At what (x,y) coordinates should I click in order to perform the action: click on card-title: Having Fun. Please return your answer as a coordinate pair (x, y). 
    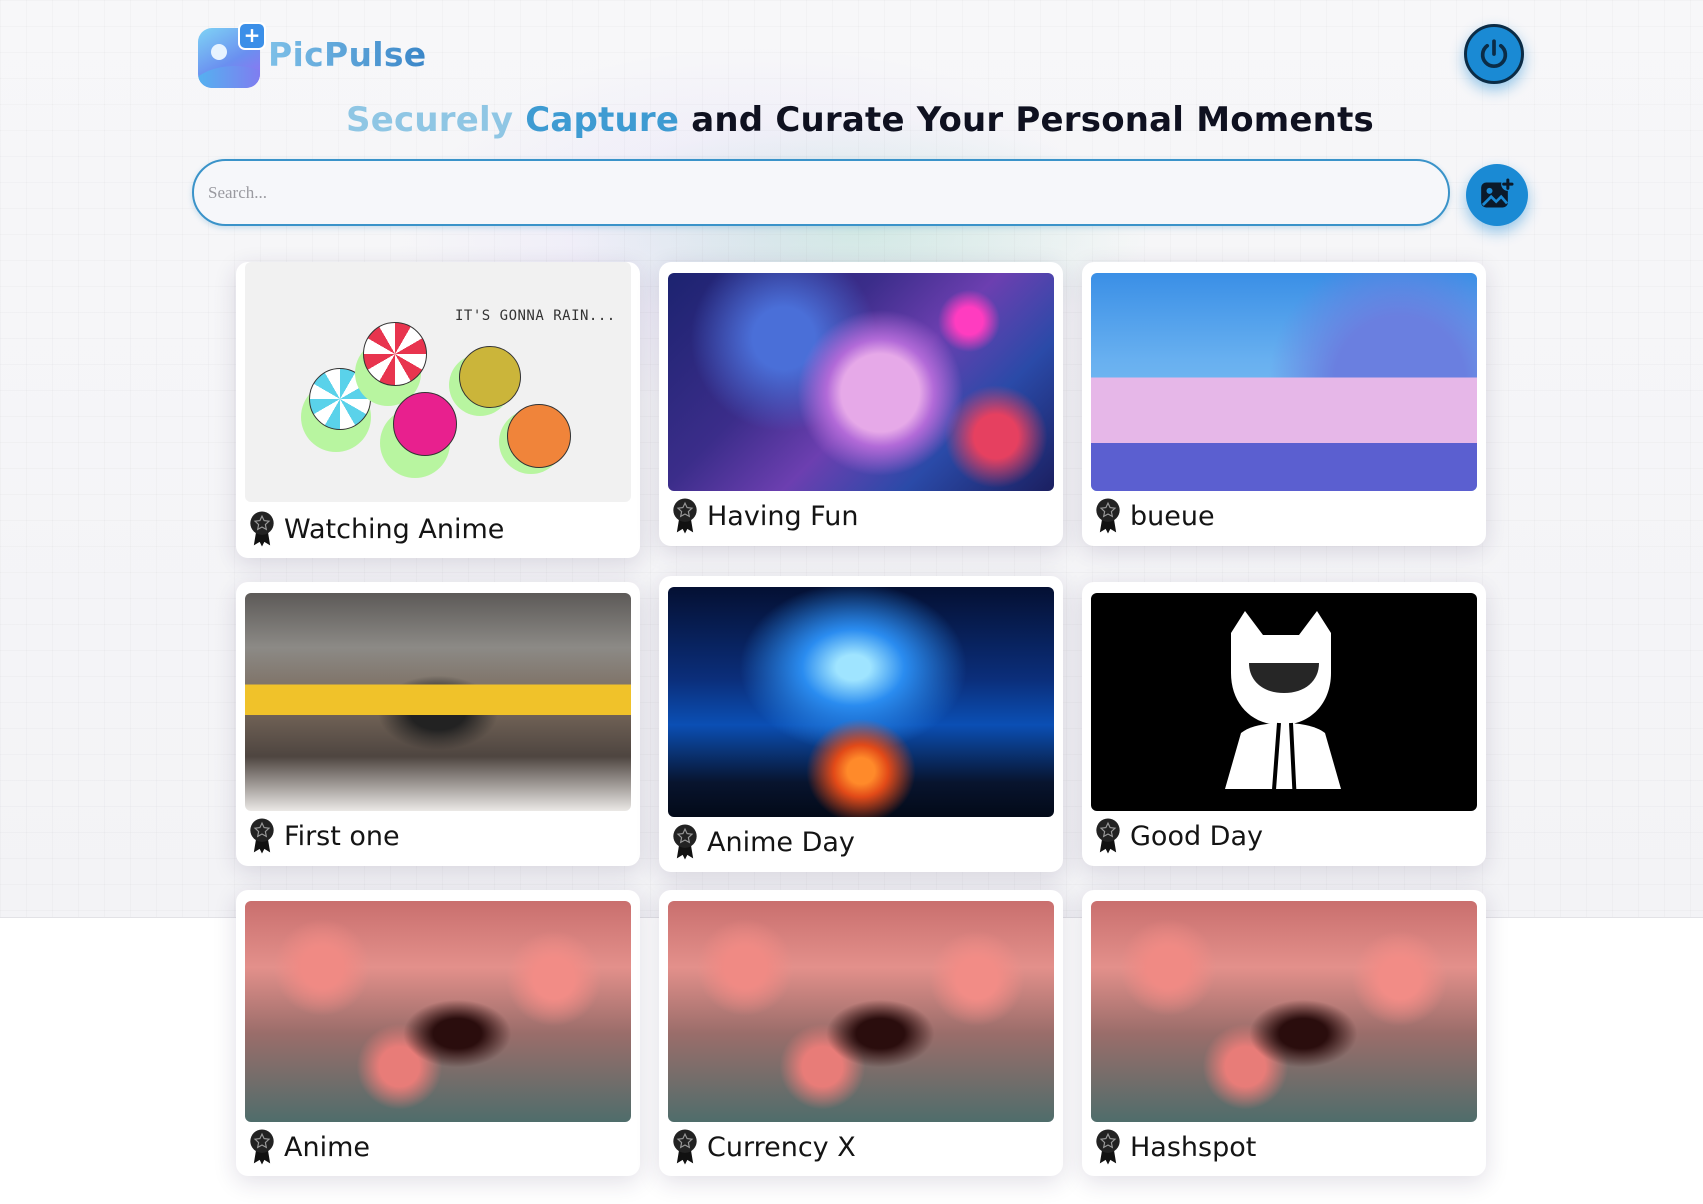
    Looking at the image, I should click on (783, 516).